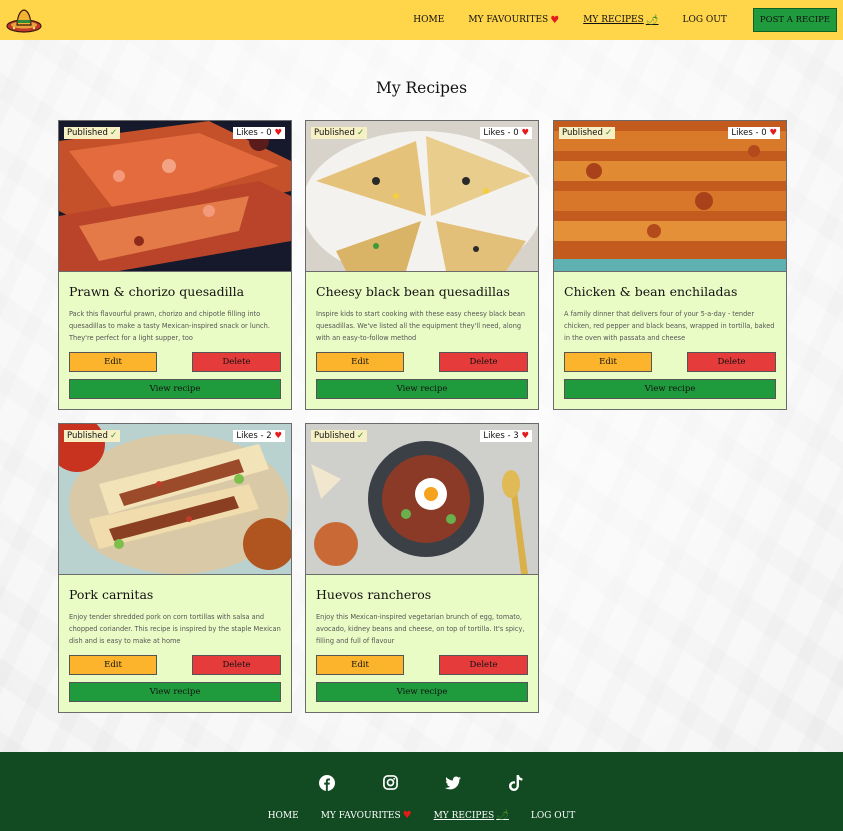 Image resolution: width=843 pixels, height=831 pixels. I want to click on recipe-title: Huevos rancheros, so click(374, 594).